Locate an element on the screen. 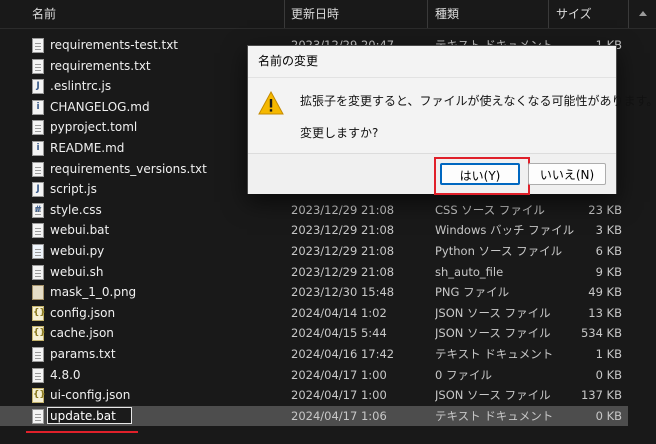 Image resolution: width=656 pixels, height=444 pixels. file-row: webui.sh 2023/12/29 21:08 sh_auto_file 9 KB is located at coordinates (314, 272).